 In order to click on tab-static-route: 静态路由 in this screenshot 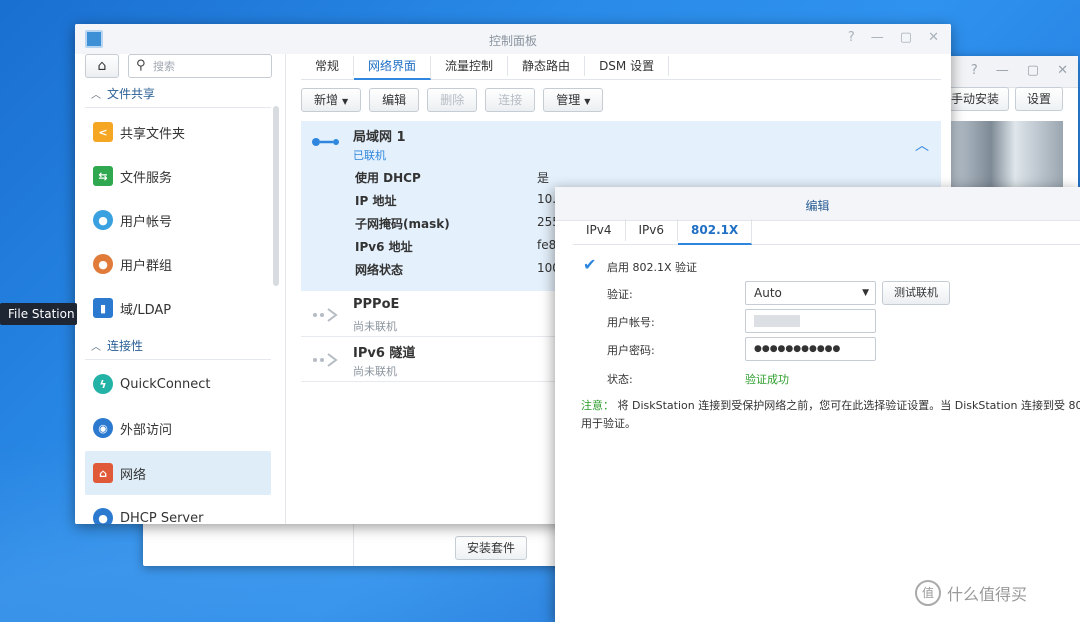, I will do `click(547, 66)`.